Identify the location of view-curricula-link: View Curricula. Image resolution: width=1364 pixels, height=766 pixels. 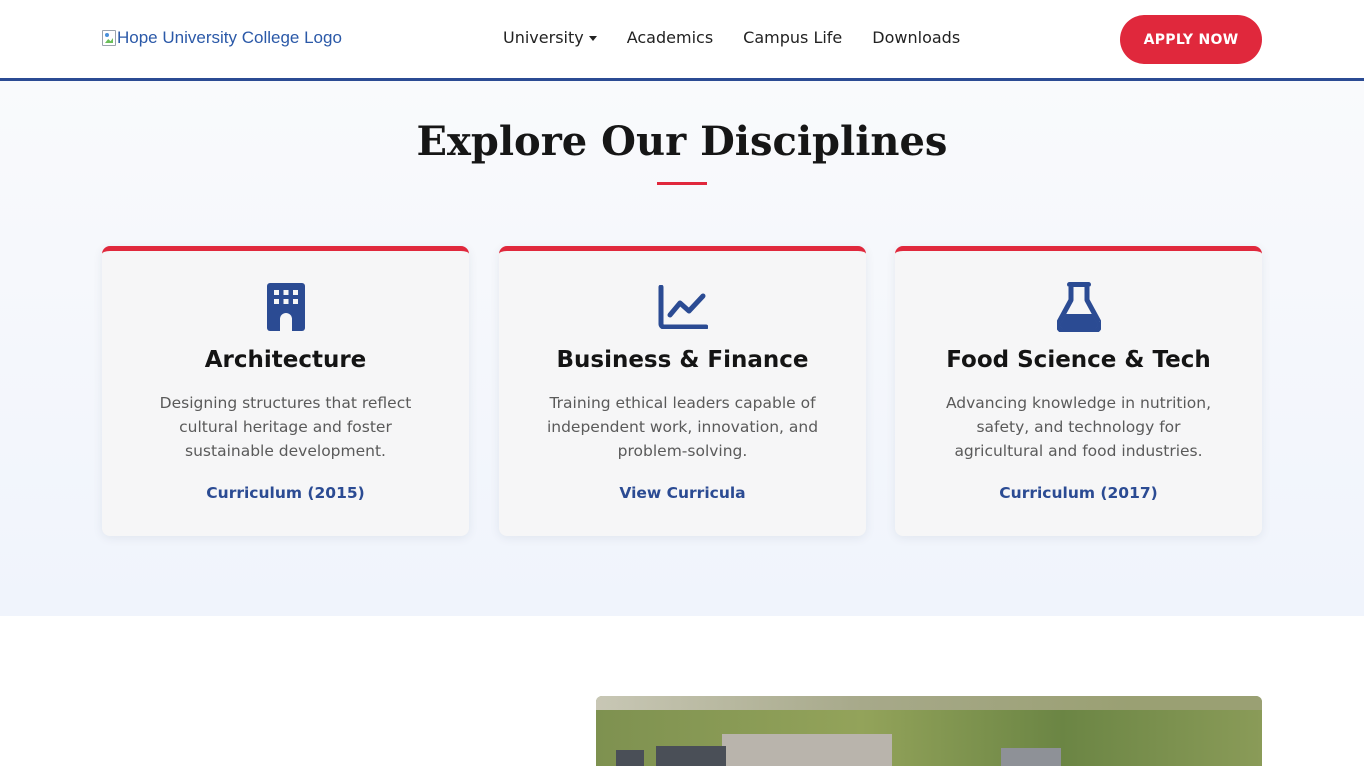
(682, 493).